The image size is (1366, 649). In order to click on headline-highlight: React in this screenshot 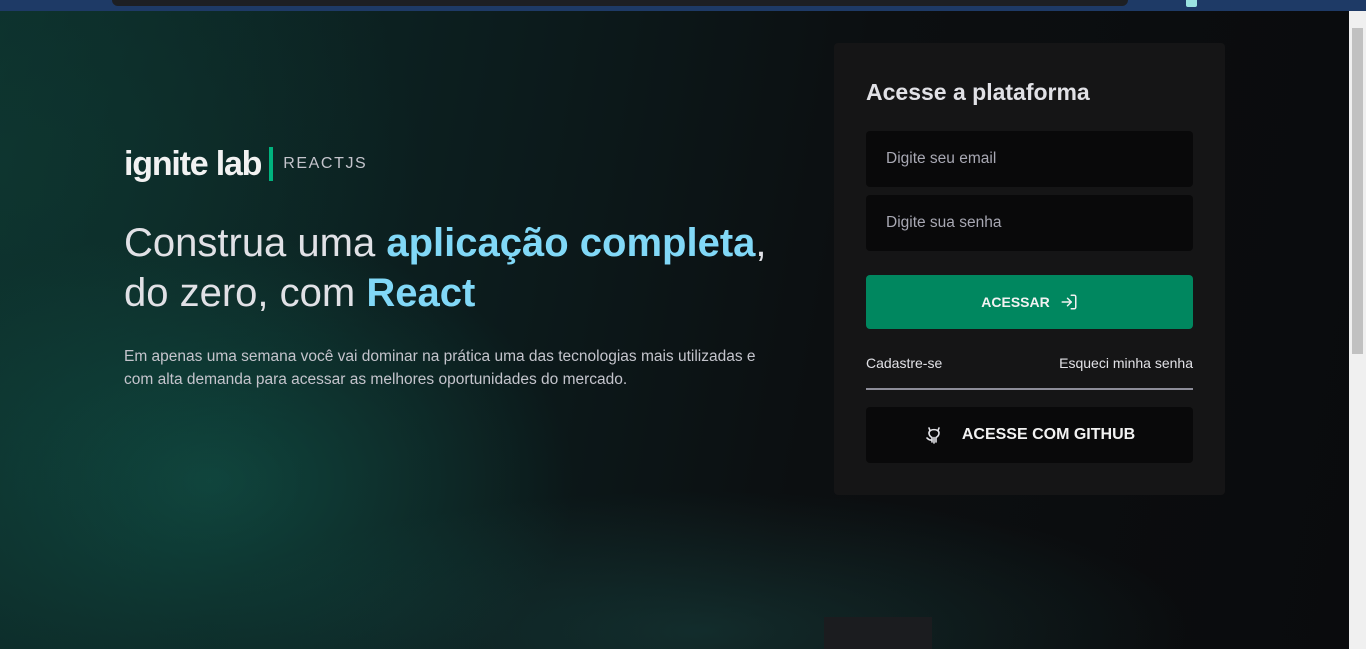, I will do `click(421, 293)`.